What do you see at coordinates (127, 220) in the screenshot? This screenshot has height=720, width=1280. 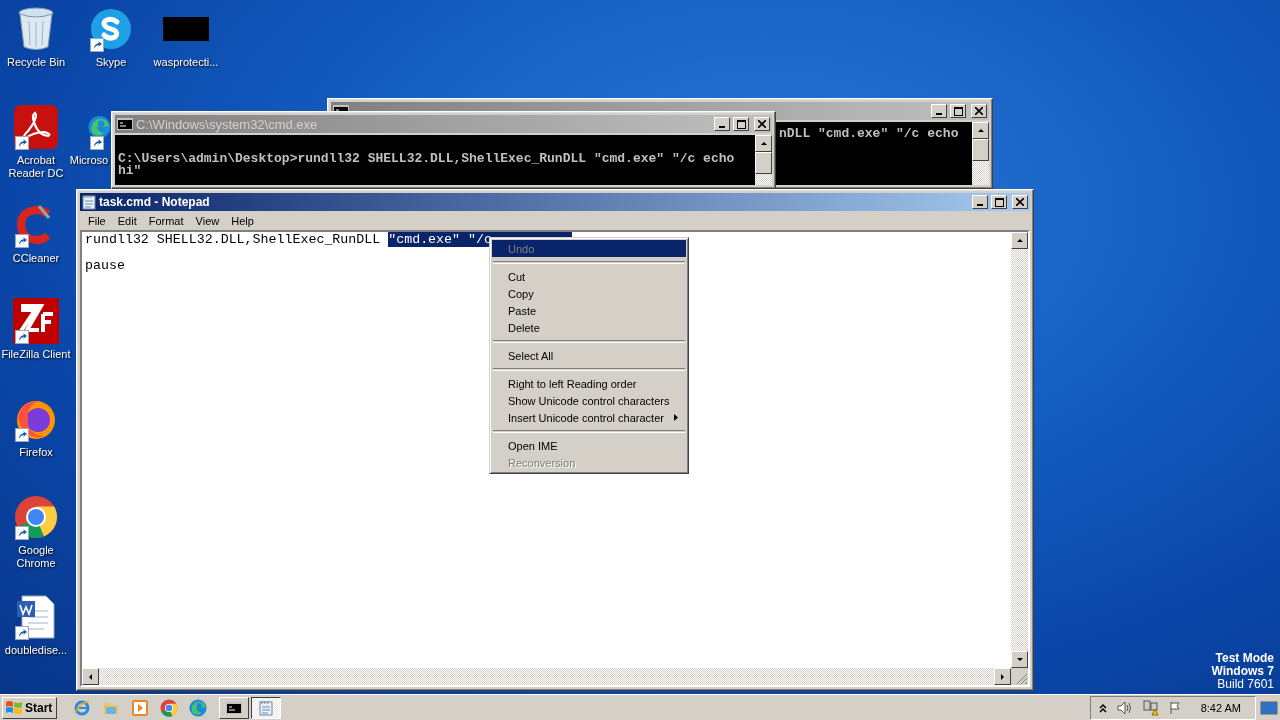 I see `menu-item: Edit` at bounding box center [127, 220].